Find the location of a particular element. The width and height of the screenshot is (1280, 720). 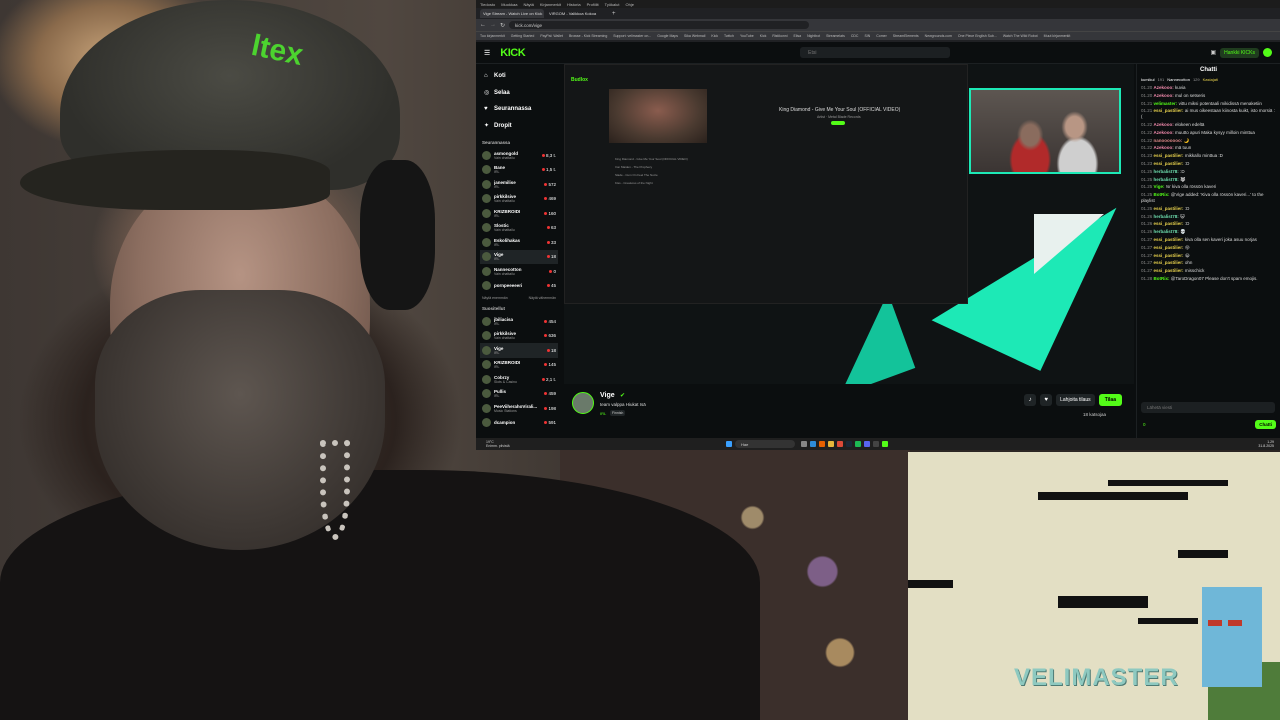

taskview-icon is located at coordinates (804, 444).